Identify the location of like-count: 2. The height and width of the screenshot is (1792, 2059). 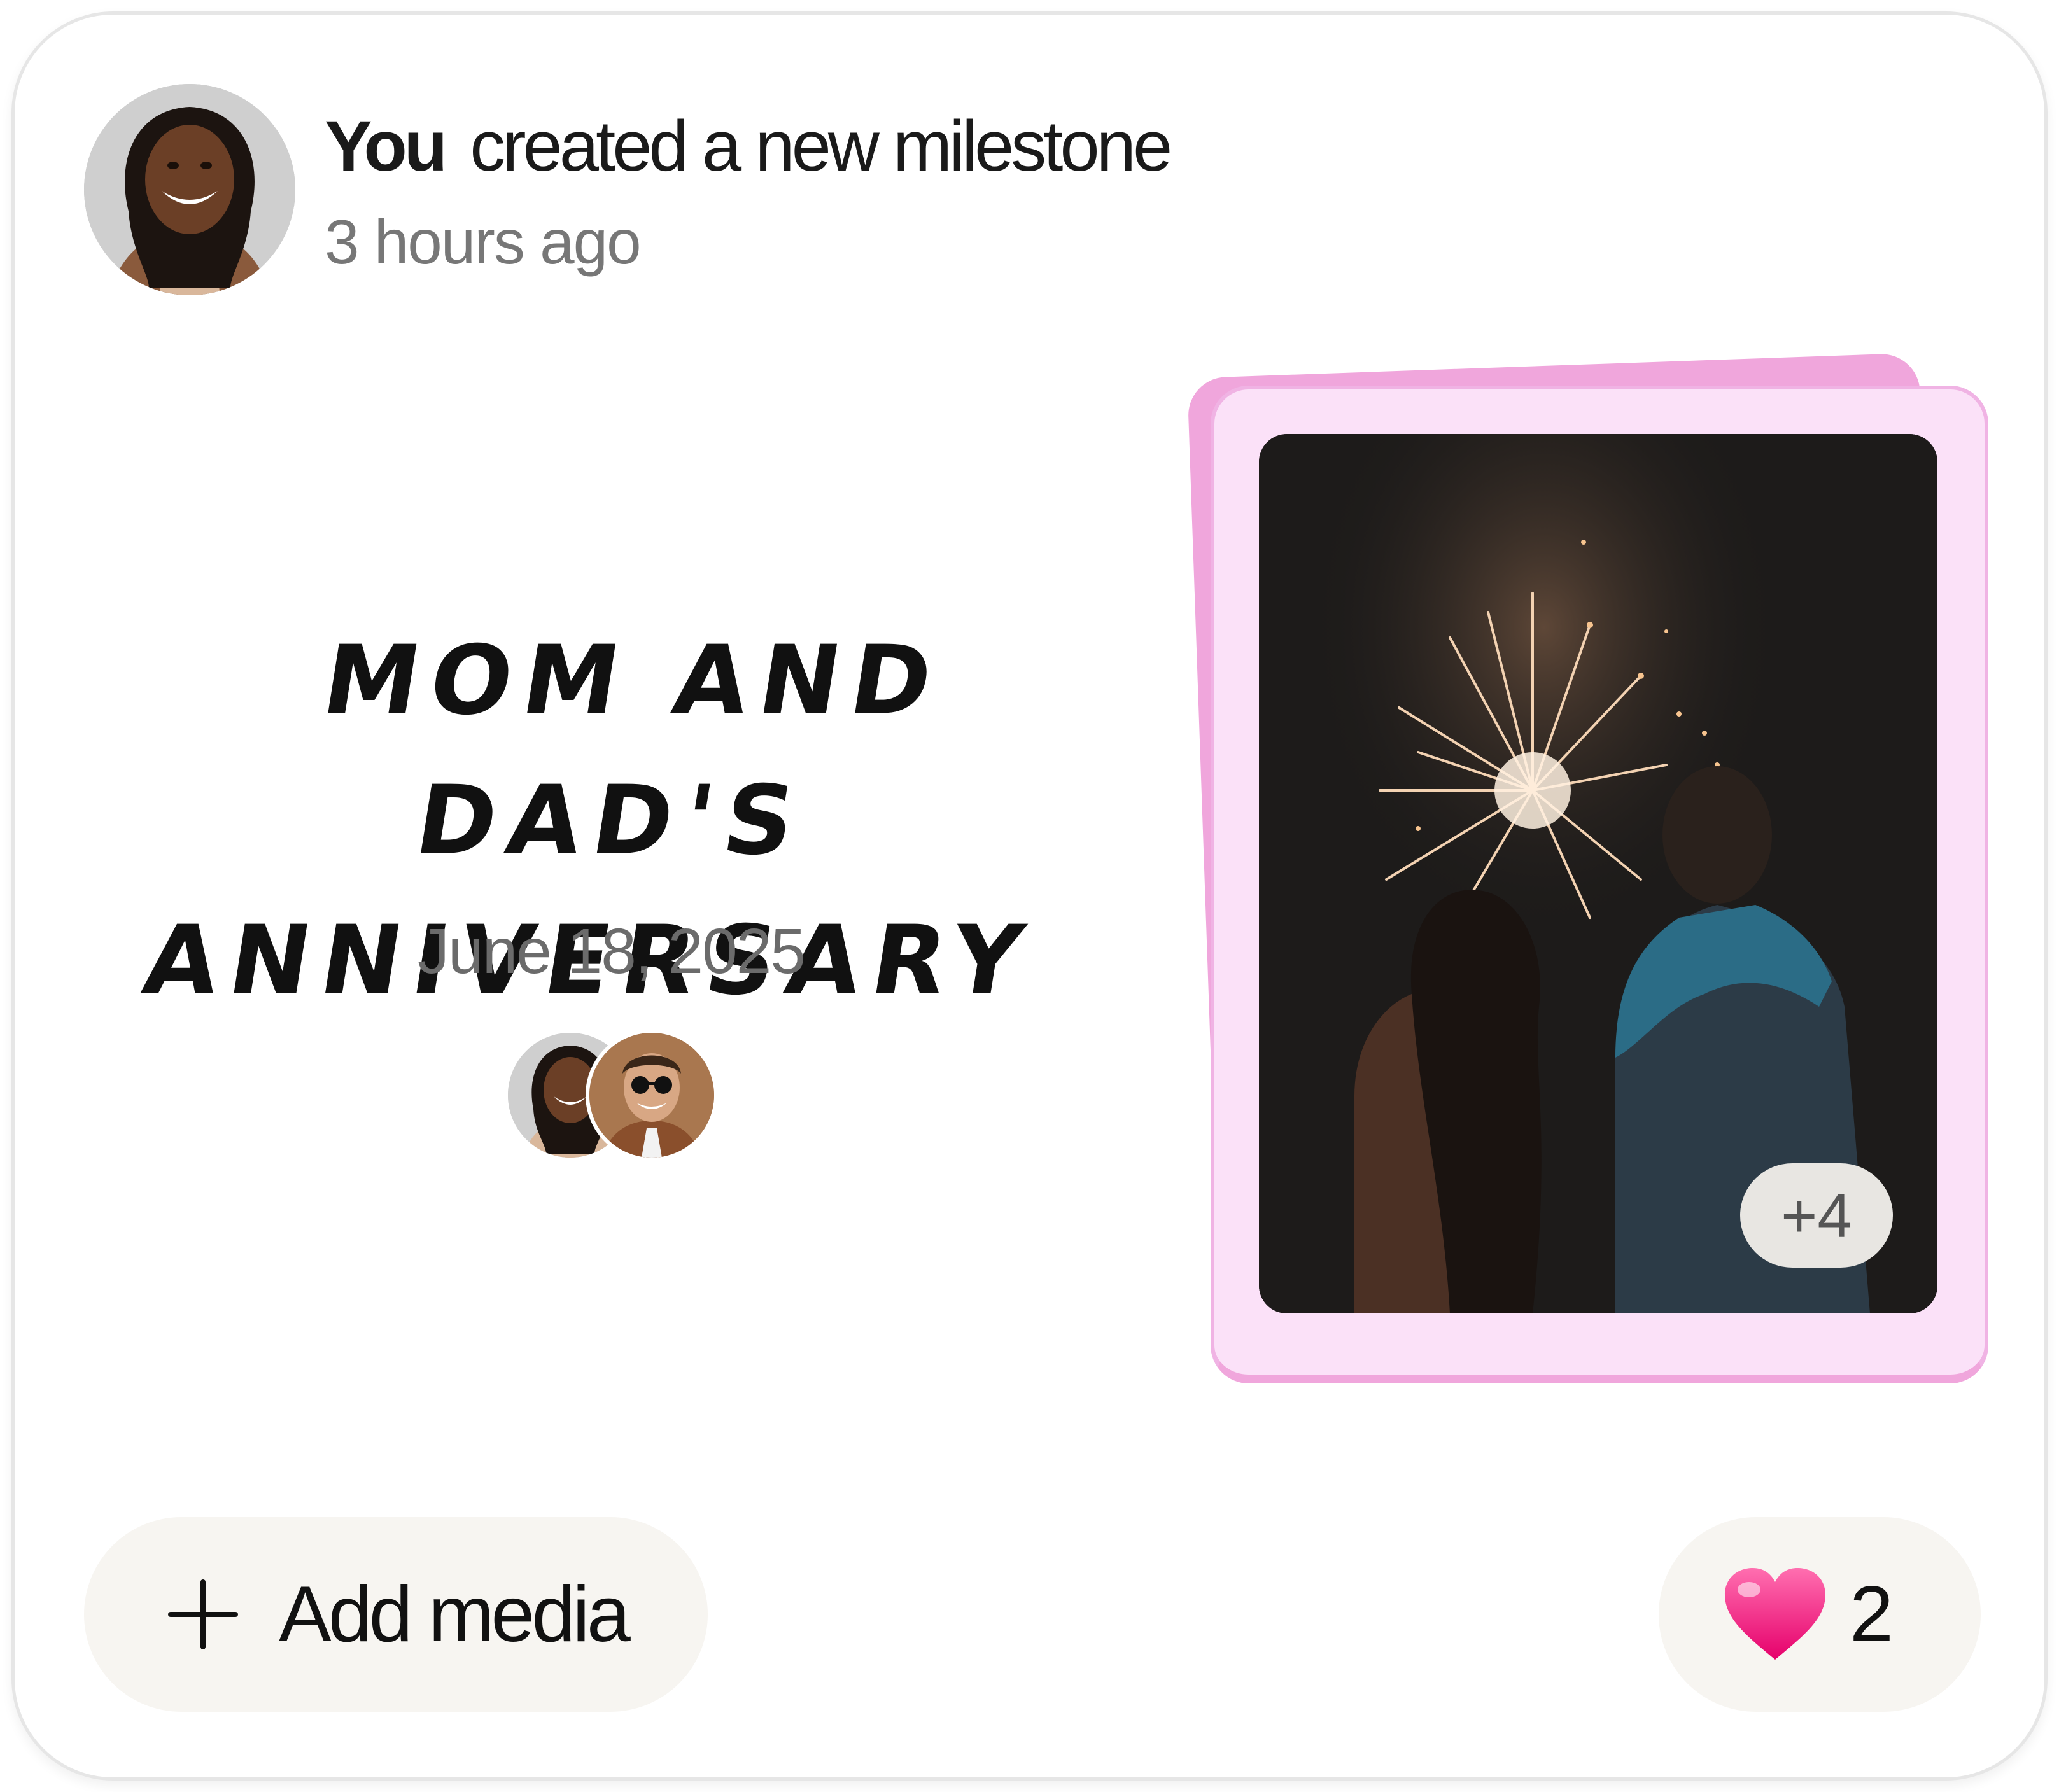
(1872, 1614).